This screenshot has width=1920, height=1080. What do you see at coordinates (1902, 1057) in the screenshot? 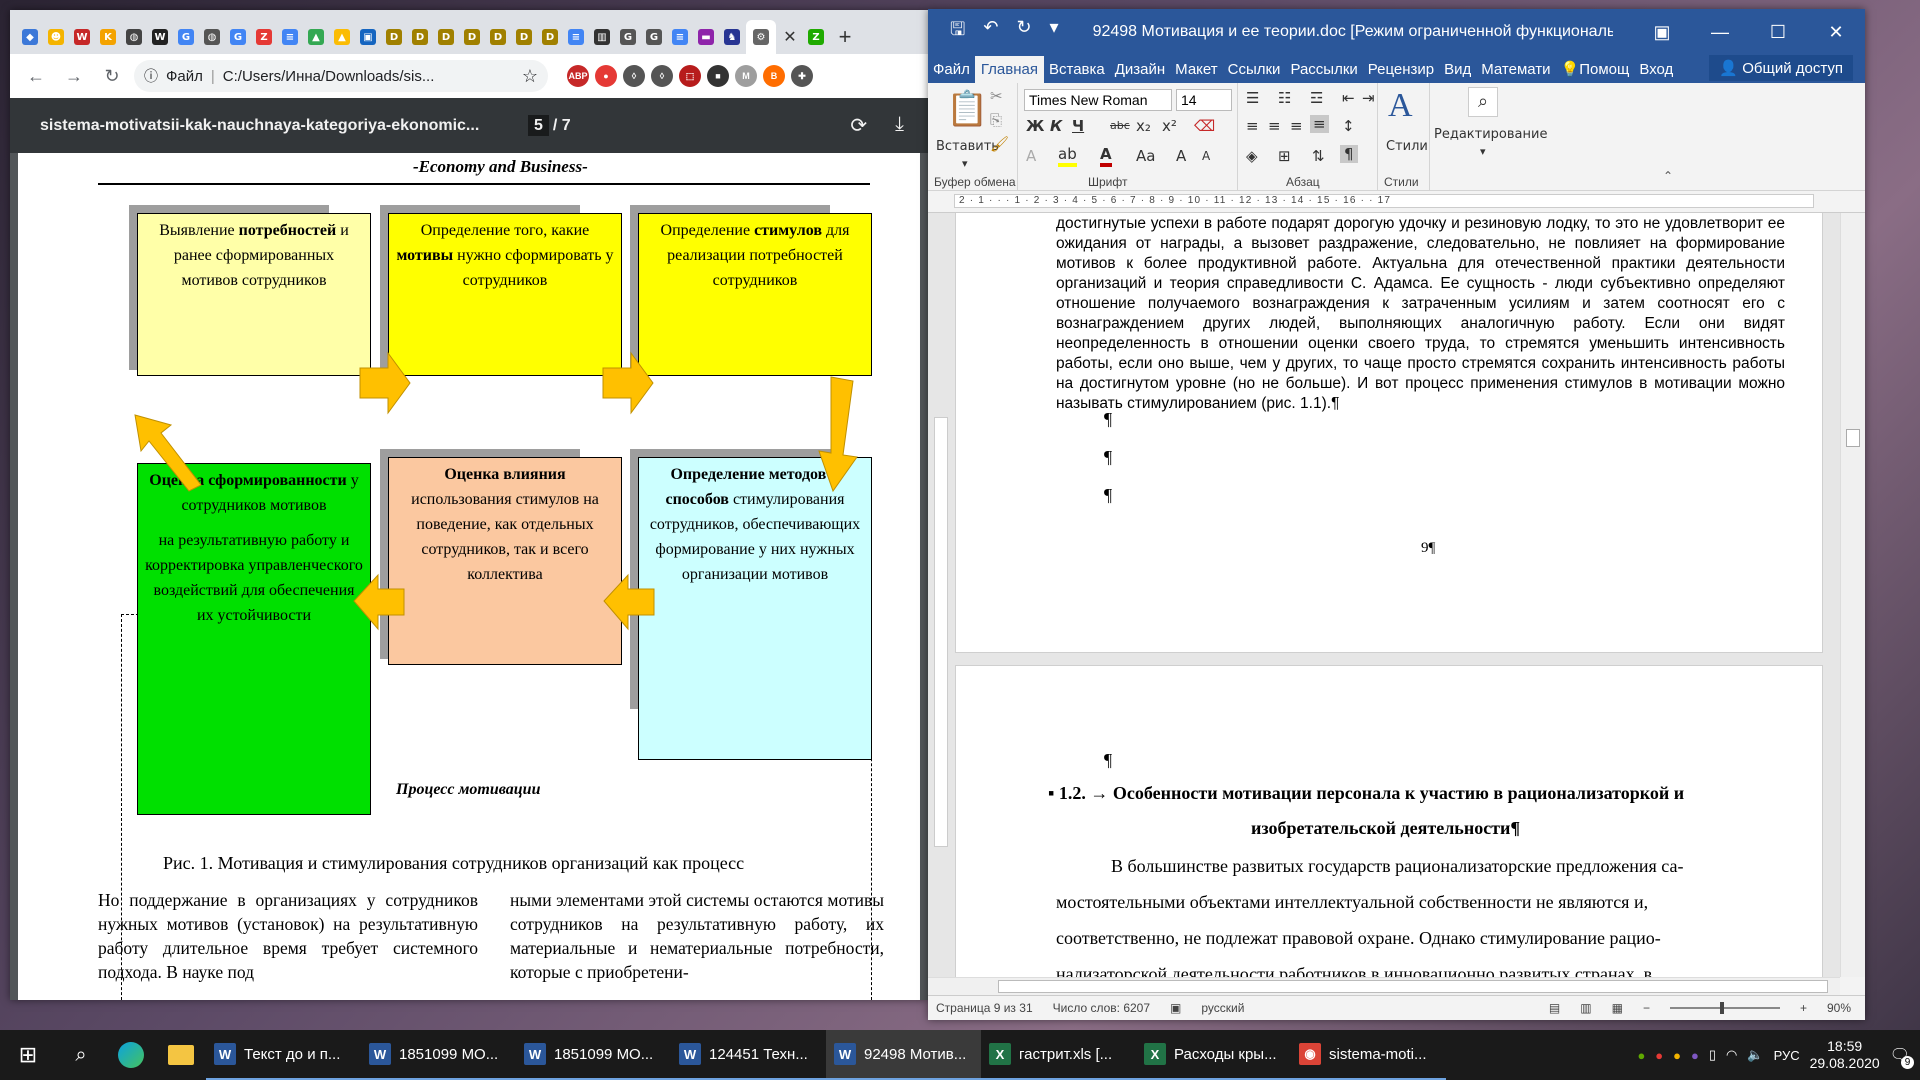
I see `notification-icon: 🗨 9` at bounding box center [1902, 1057].